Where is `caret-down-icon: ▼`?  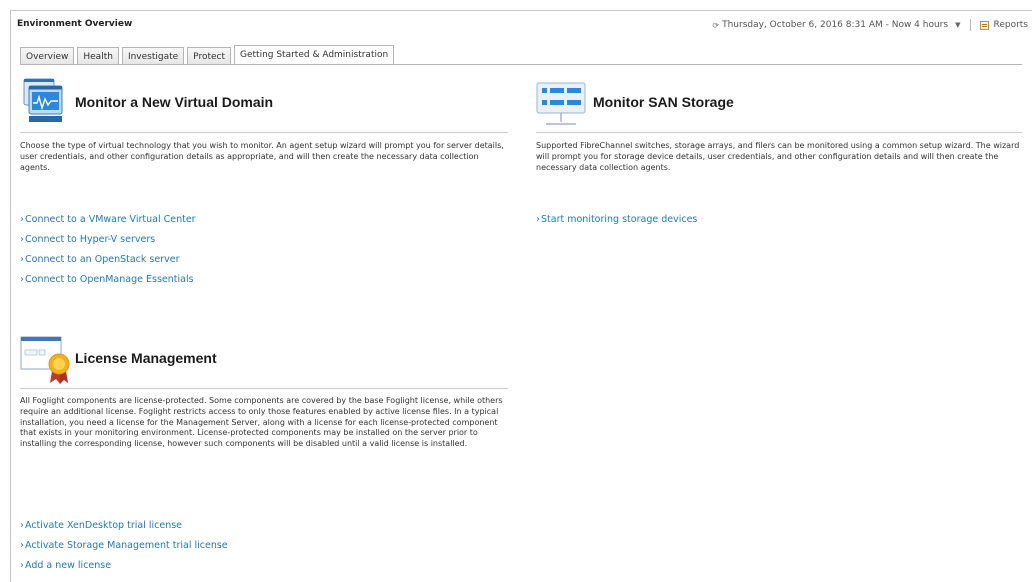
caret-down-icon: ▼ is located at coordinates (957, 25).